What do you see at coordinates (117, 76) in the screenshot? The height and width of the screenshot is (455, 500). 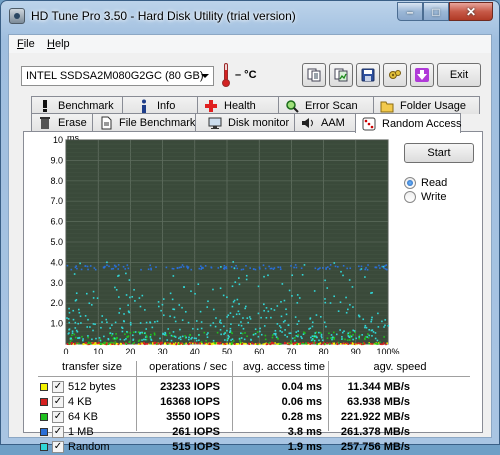 I see `drive-select: INTEL SSDSA2M080G2GC (80 GB)` at bounding box center [117, 76].